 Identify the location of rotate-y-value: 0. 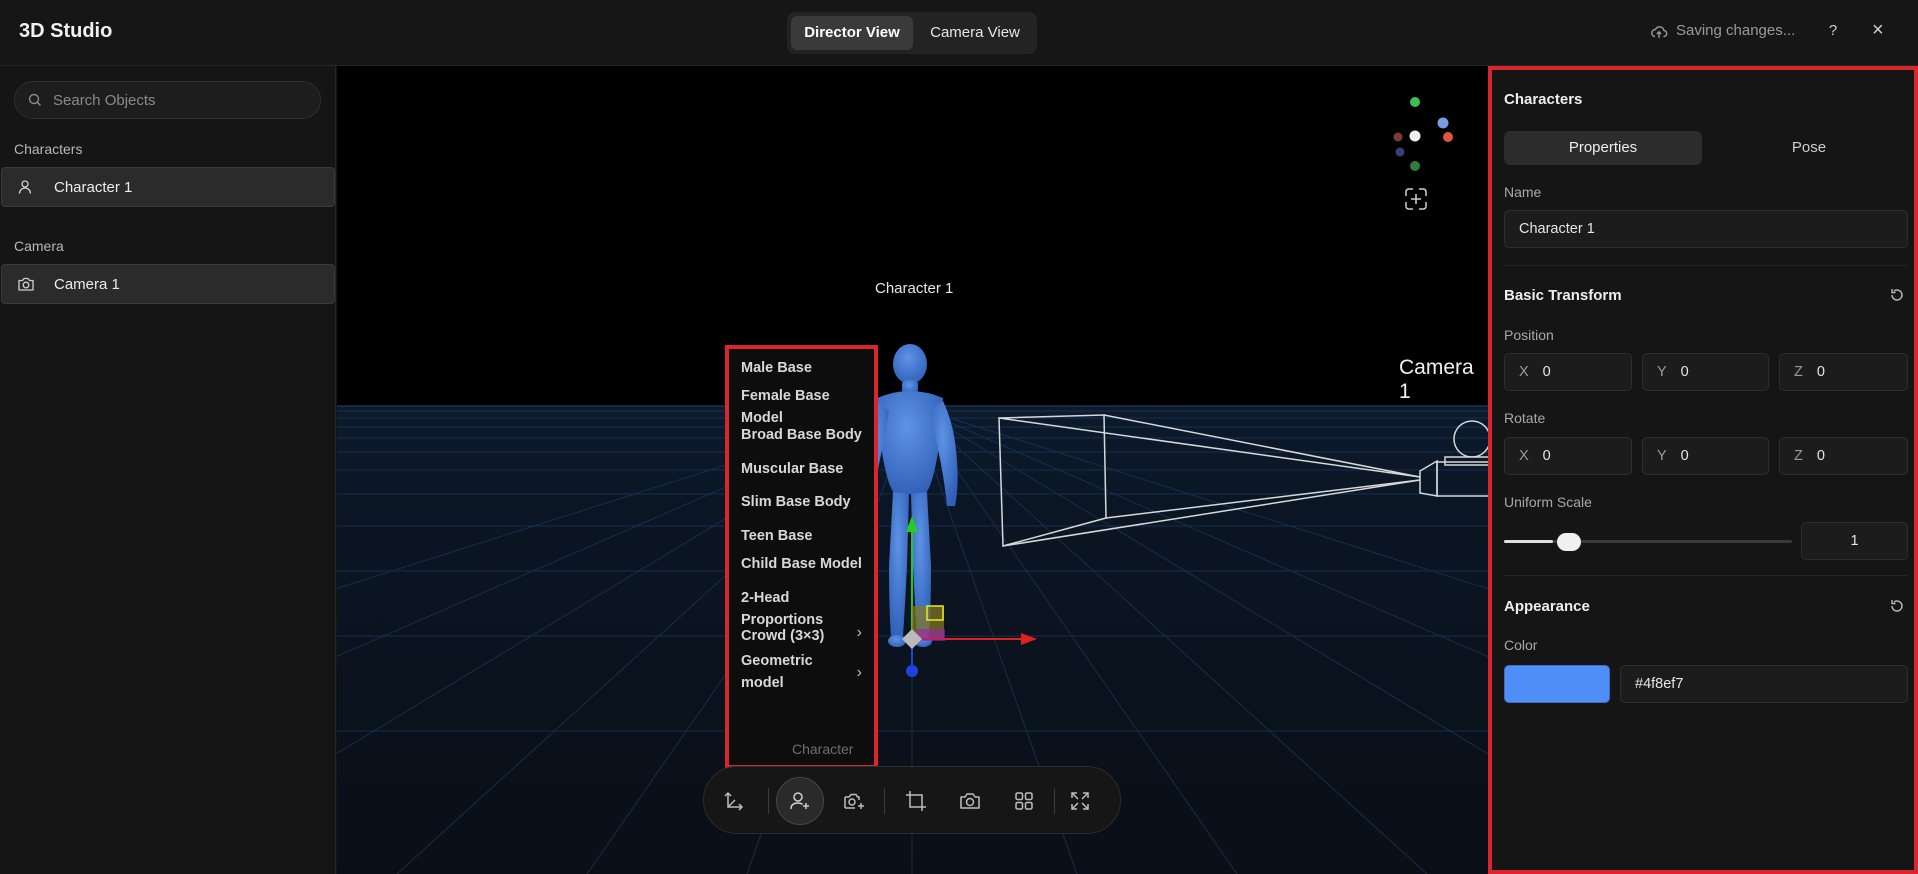
(1684, 456).